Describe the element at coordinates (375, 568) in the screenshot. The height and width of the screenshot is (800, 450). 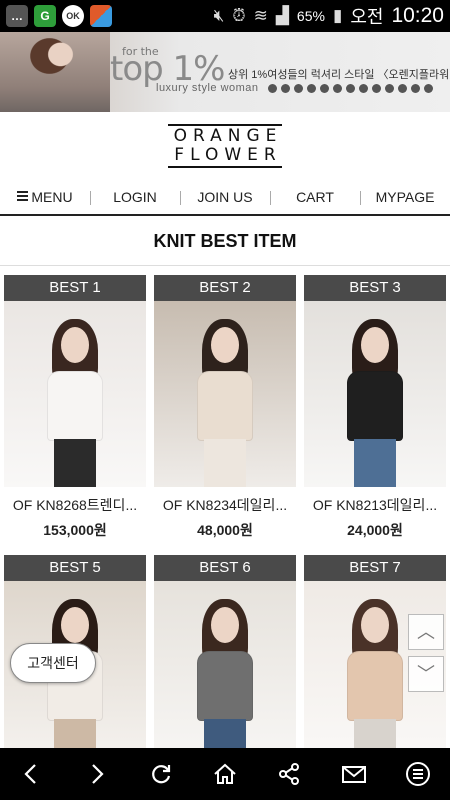
I see `best-badge: BEST 7` at that location.